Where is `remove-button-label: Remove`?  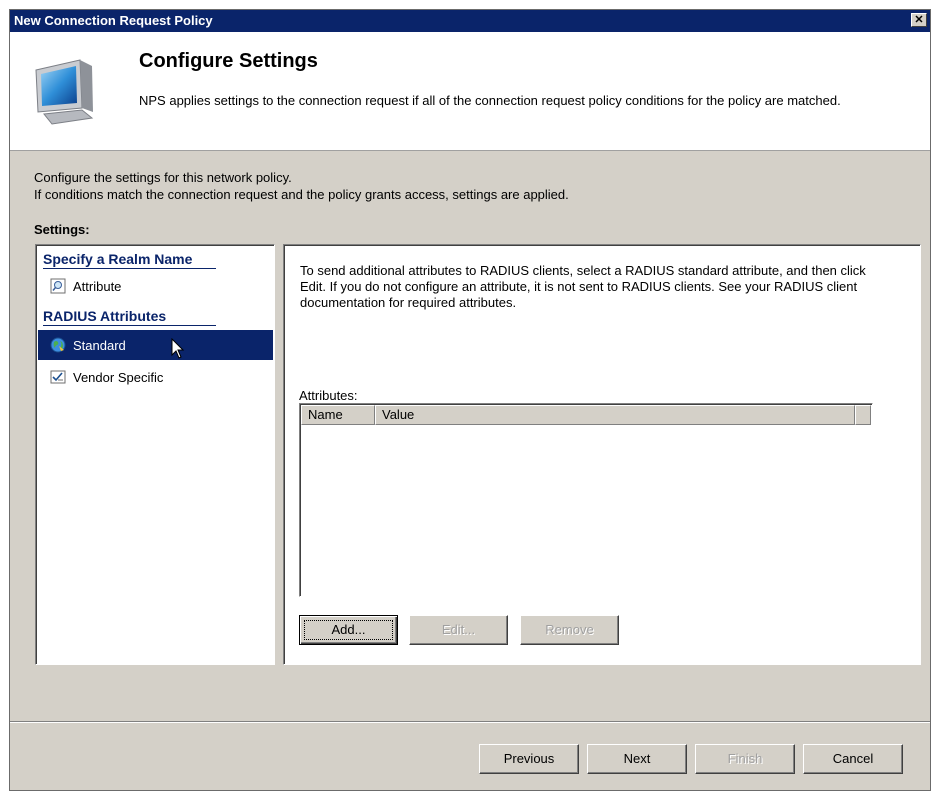 remove-button-label: Remove is located at coordinates (569, 629).